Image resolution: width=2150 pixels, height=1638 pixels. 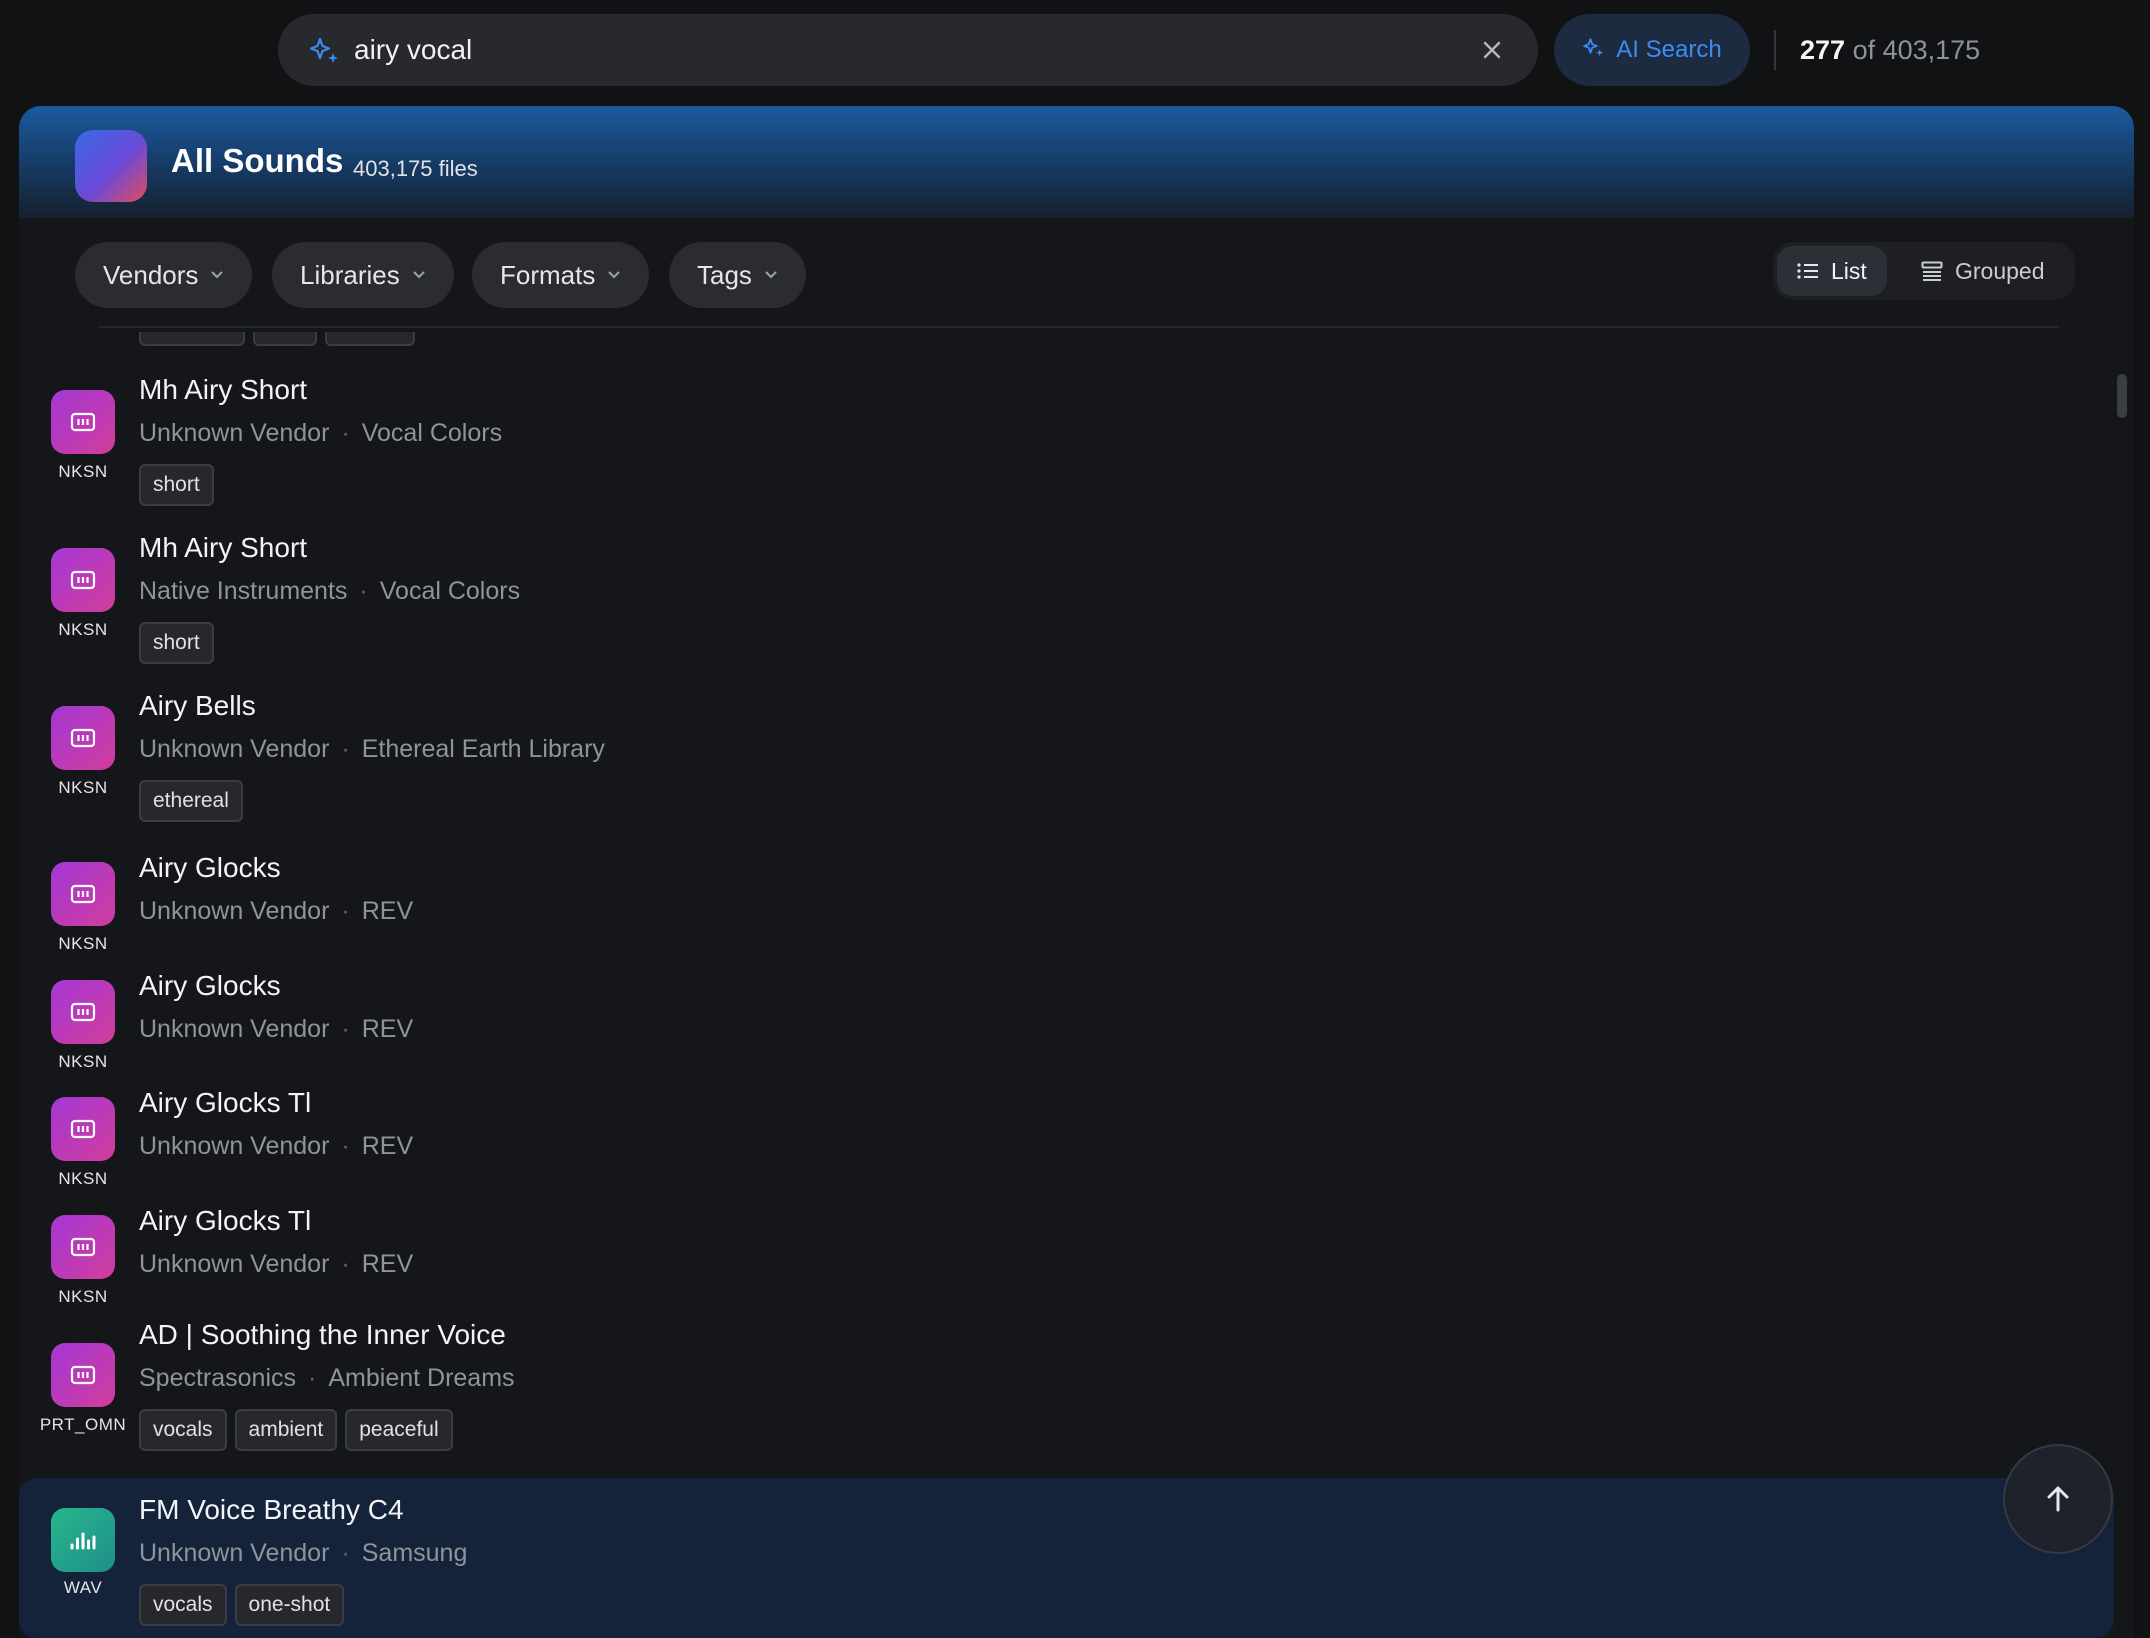 I want to click on partial-row-tags, so click(x=277, y=339).